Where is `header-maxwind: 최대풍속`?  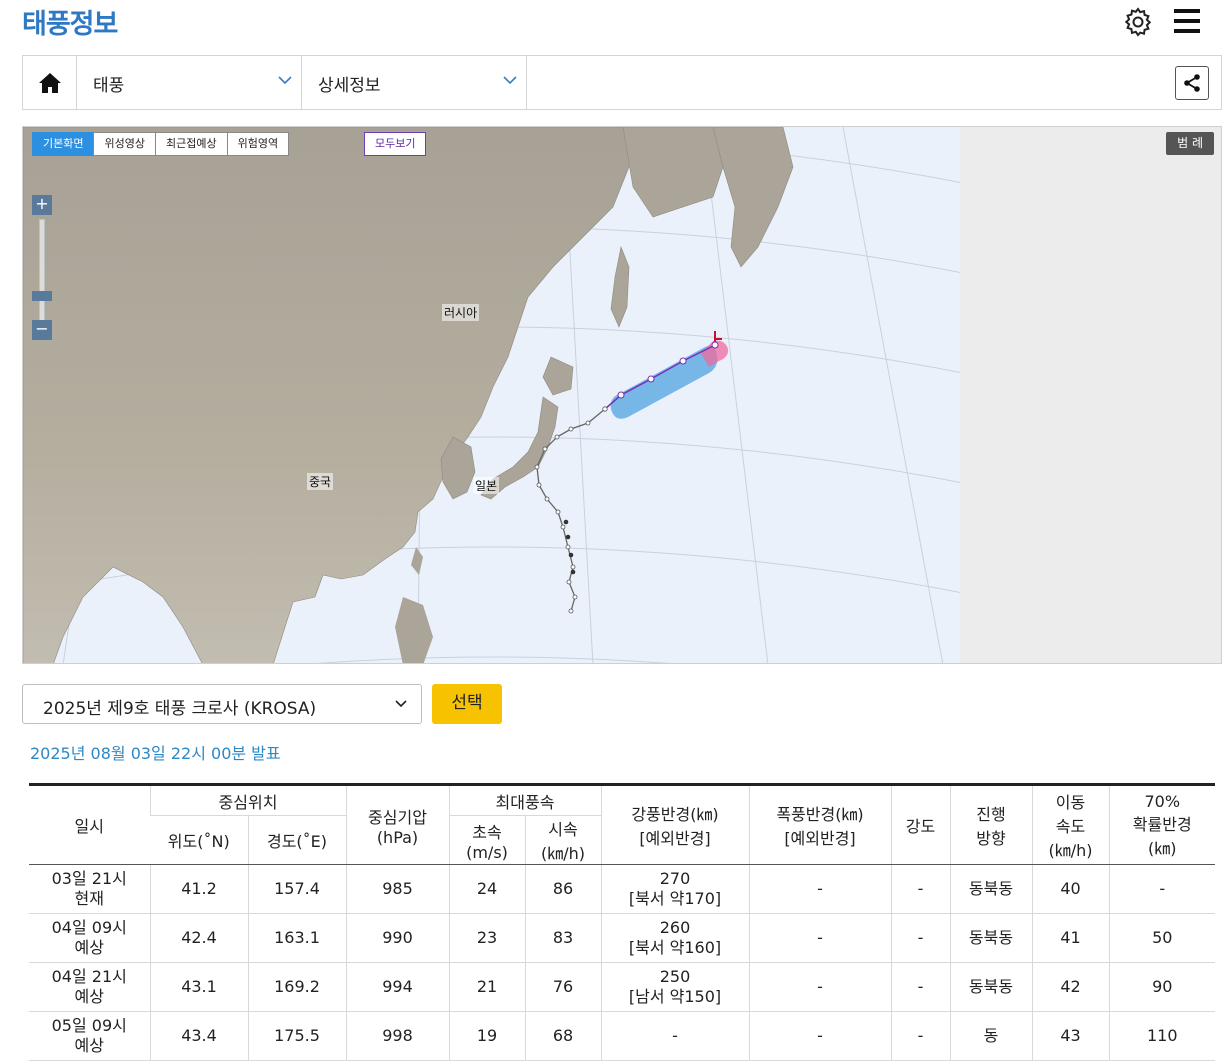 header-maxwind: 최대풍속 is located at coordinates (524, 799).